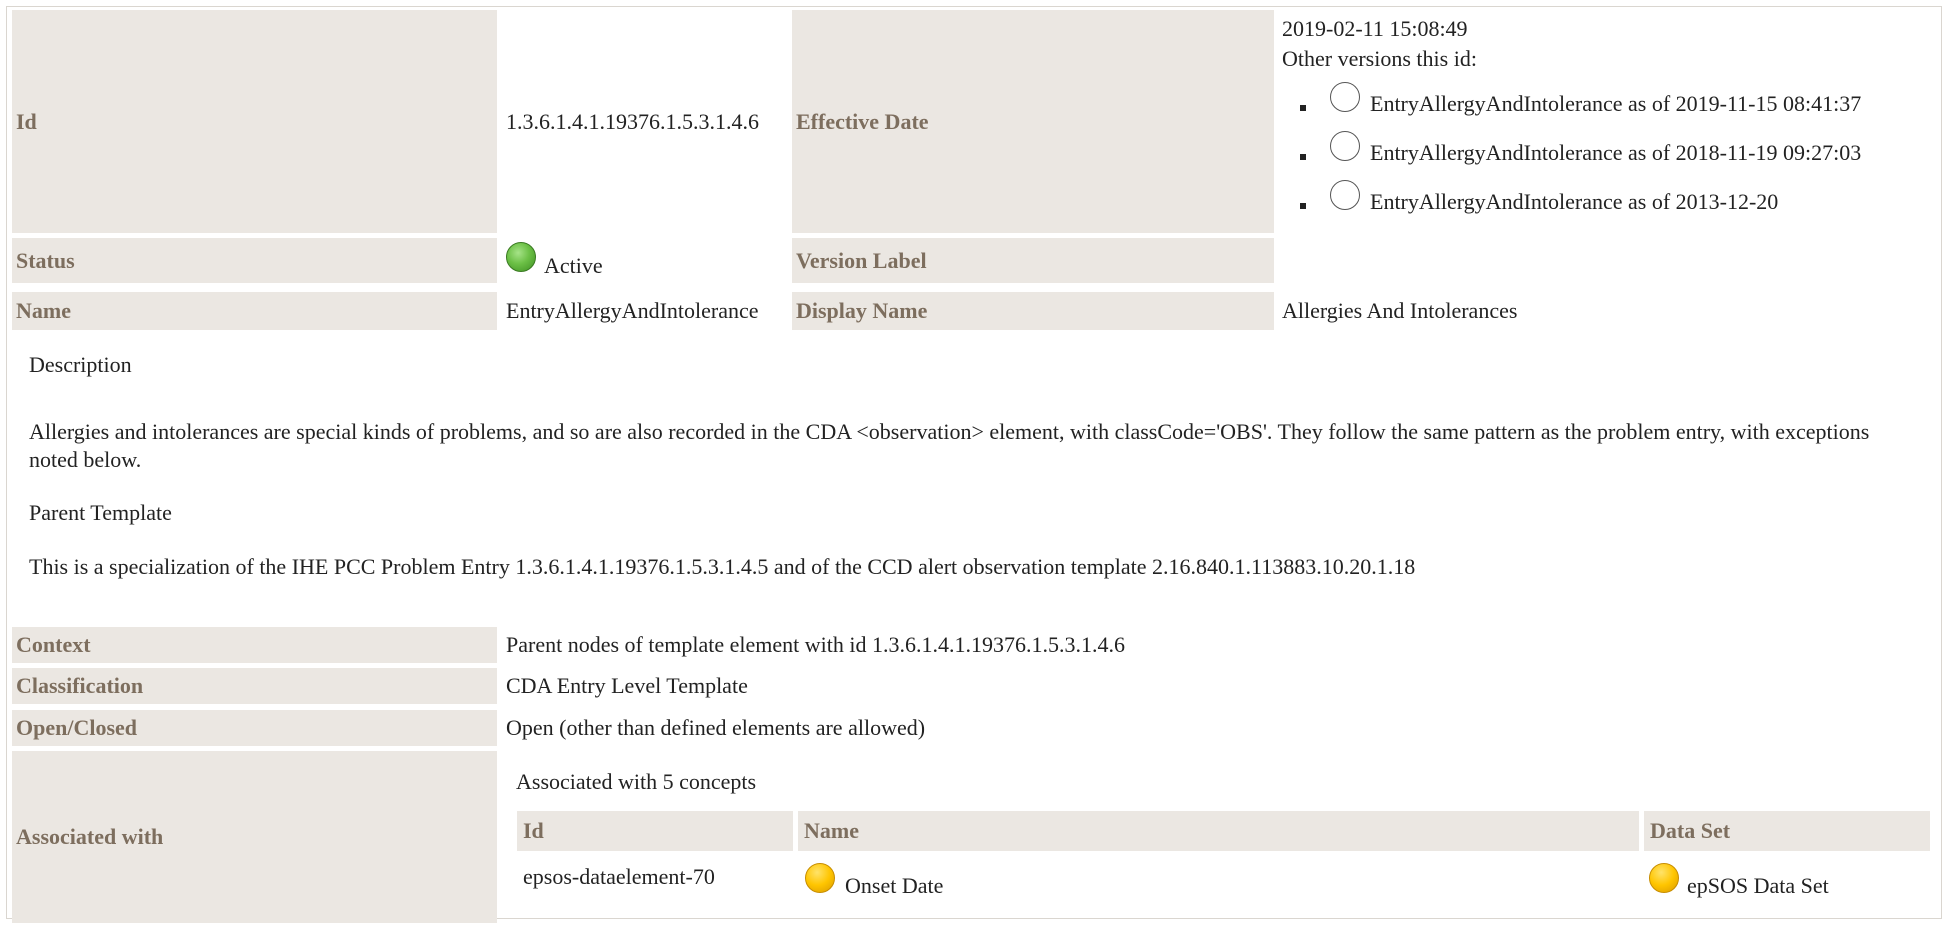 This screenshot has height=925, width=1948. I want to click on associated-title: Associated with 5 concepts, so click(636, 781).